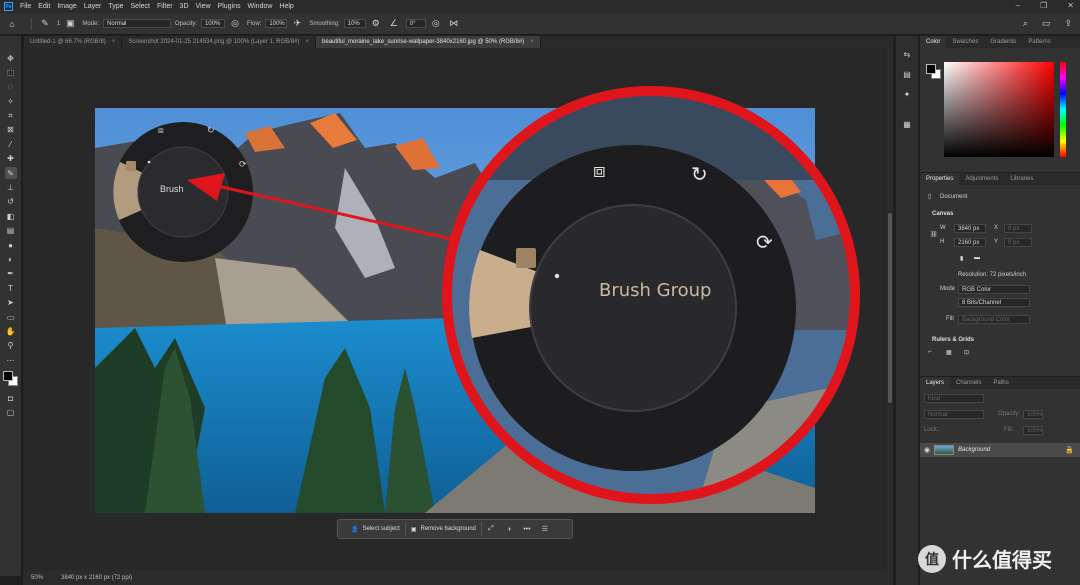 Image resolution: width=1080 pixels, height=585 pixels. What do you see at coordinates (927, 450) in the screenshot?
I see `visibility-eye-icon: ◉` at bounding box center [927, 450].